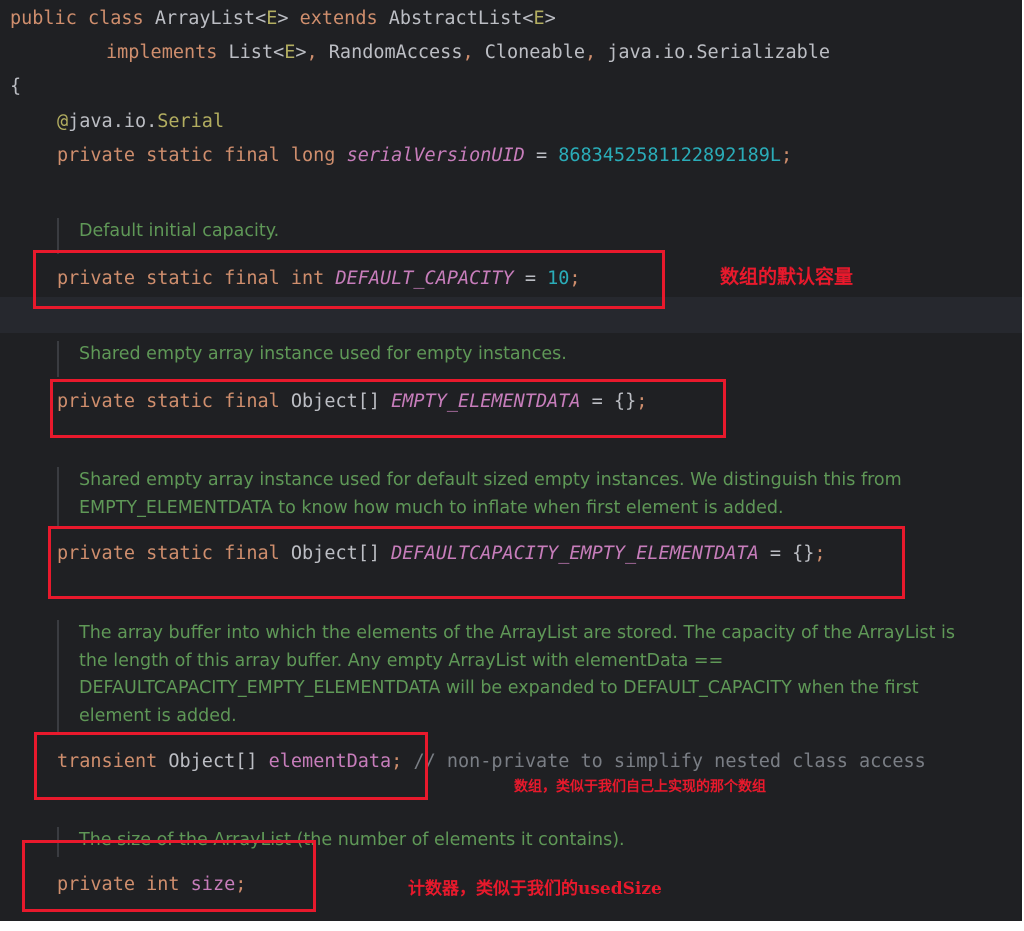 The width and height of the screenshot is (1024, 931). Describe the element at coordinates (535, 889) in the screenshot. I see `note-size: 计数器，类似于我们的usedSize` at that location.